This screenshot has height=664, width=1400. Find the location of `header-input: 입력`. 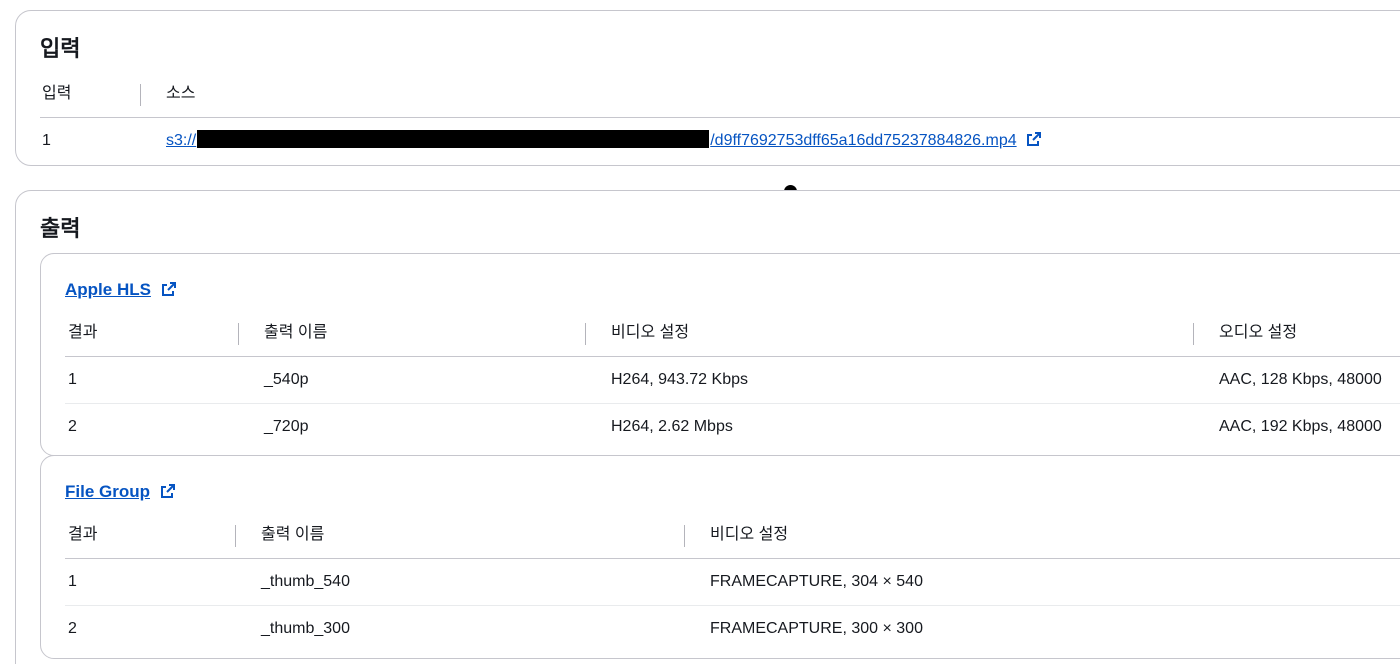

header-input: 입력 is located at coordinates (57, 93).